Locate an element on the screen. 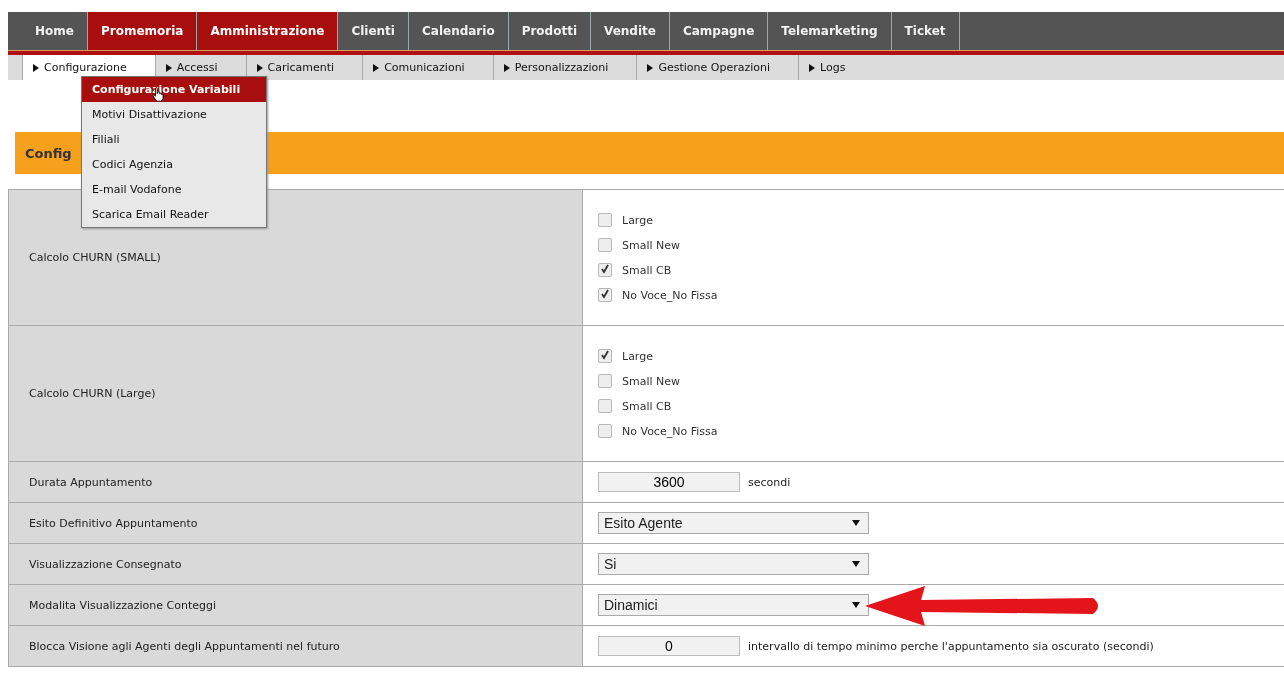 This screenshot has height=688, width=1284. nav-tab: Promemoria is located at coordinates (142, 31).